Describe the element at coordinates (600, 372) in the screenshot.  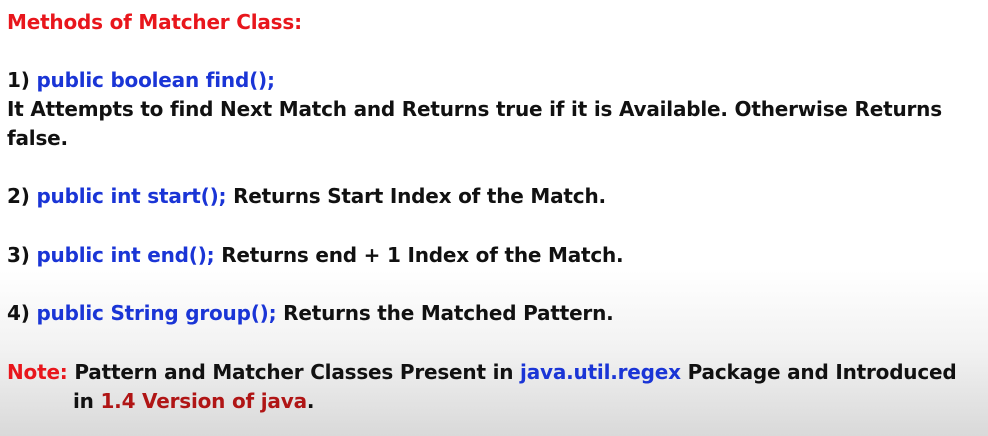
I see `note-package: java.util.regex` at that location.